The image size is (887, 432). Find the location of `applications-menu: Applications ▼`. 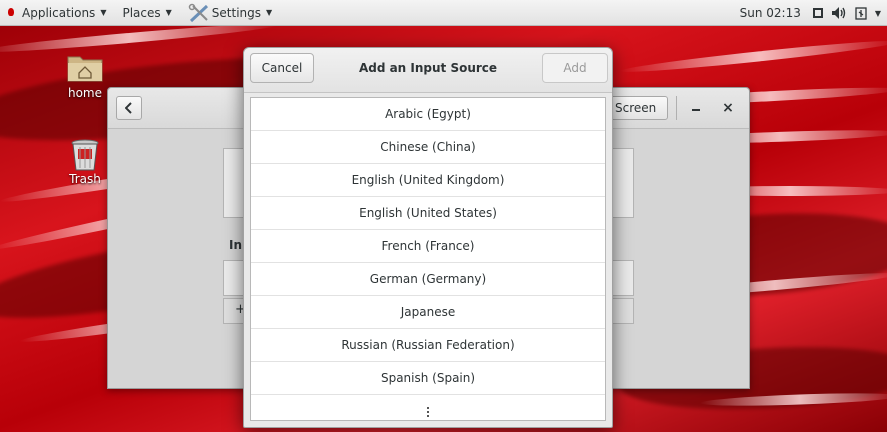

applications-menu: Applications ▼ is located at coordinates (56, 13).